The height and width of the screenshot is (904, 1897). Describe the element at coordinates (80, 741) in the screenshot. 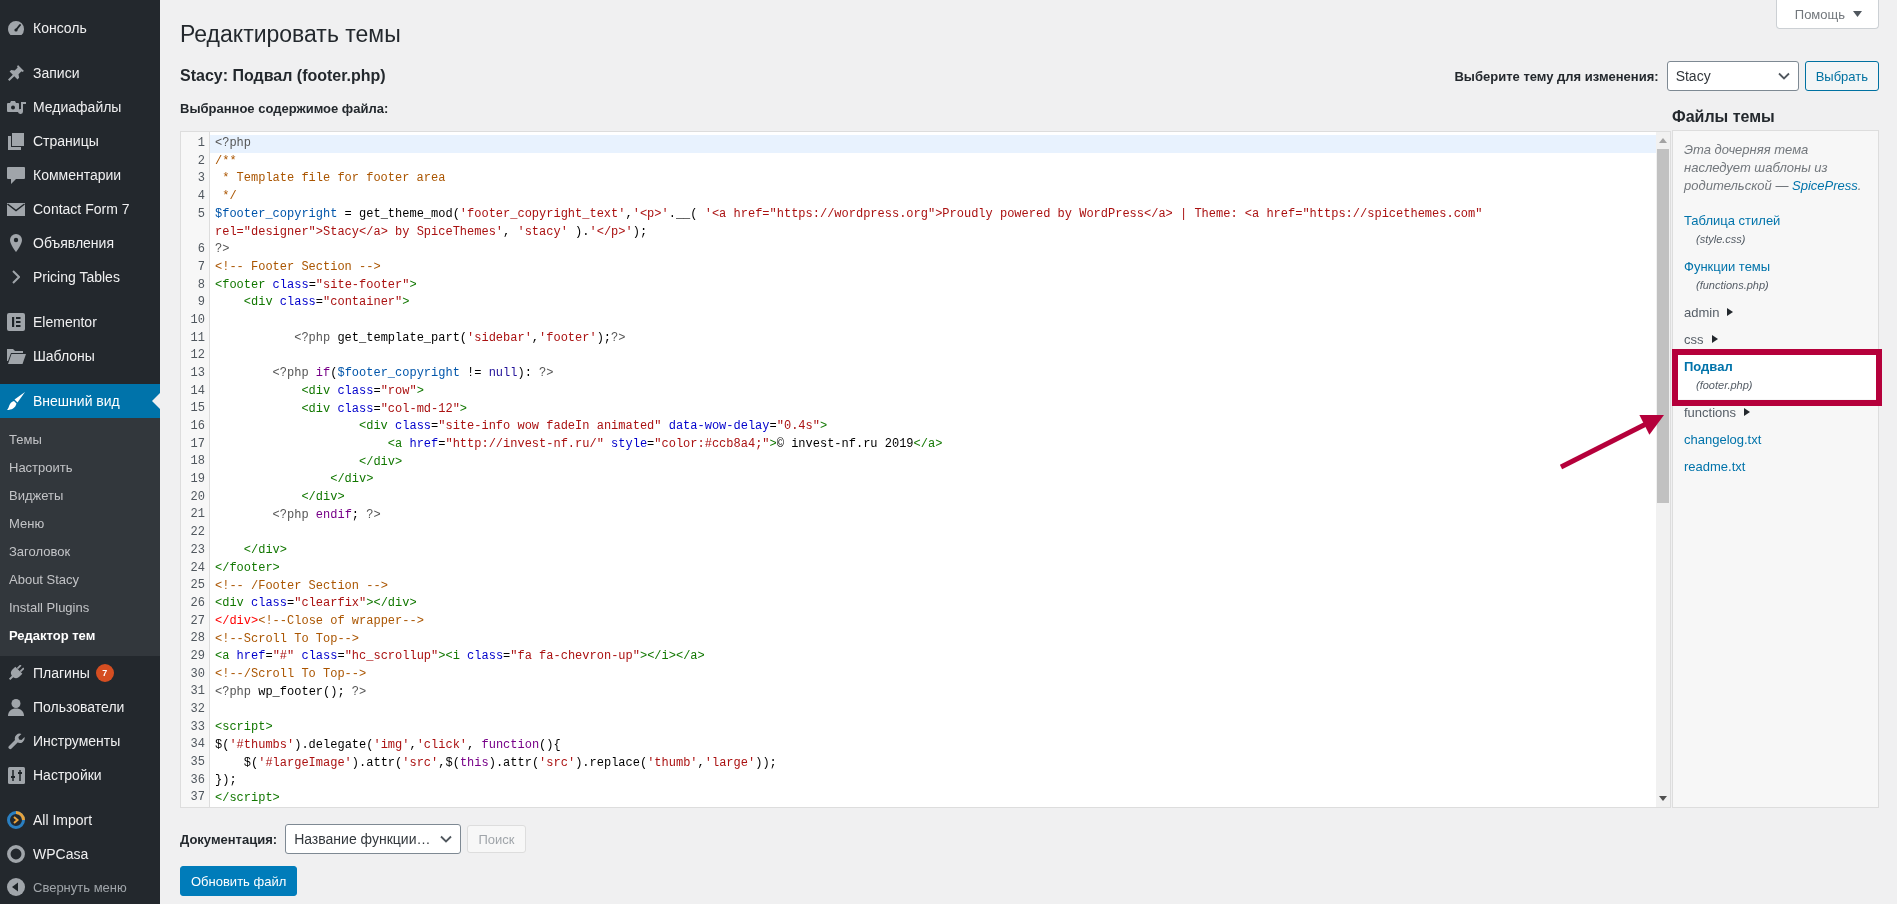

I see `menu-item: Инструменты` at that location.